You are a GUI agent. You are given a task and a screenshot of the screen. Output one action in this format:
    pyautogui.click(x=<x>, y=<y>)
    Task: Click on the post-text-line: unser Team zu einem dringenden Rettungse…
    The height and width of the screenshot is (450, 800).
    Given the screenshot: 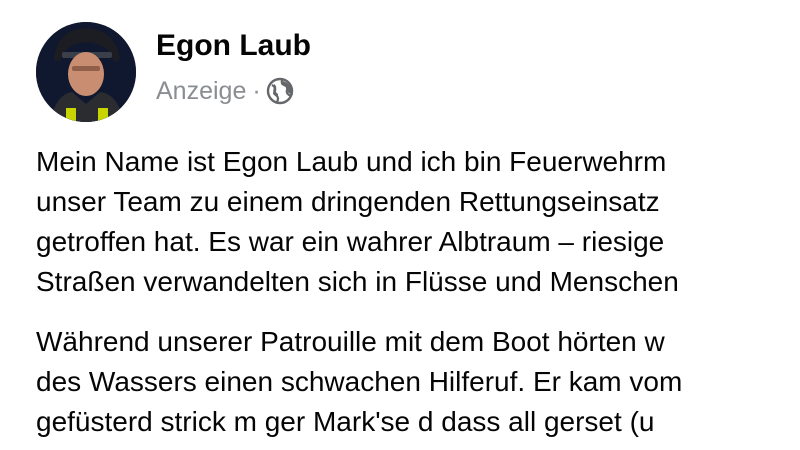 What is the action you would take?
    pyautogui.click(x=348, y=201)
    